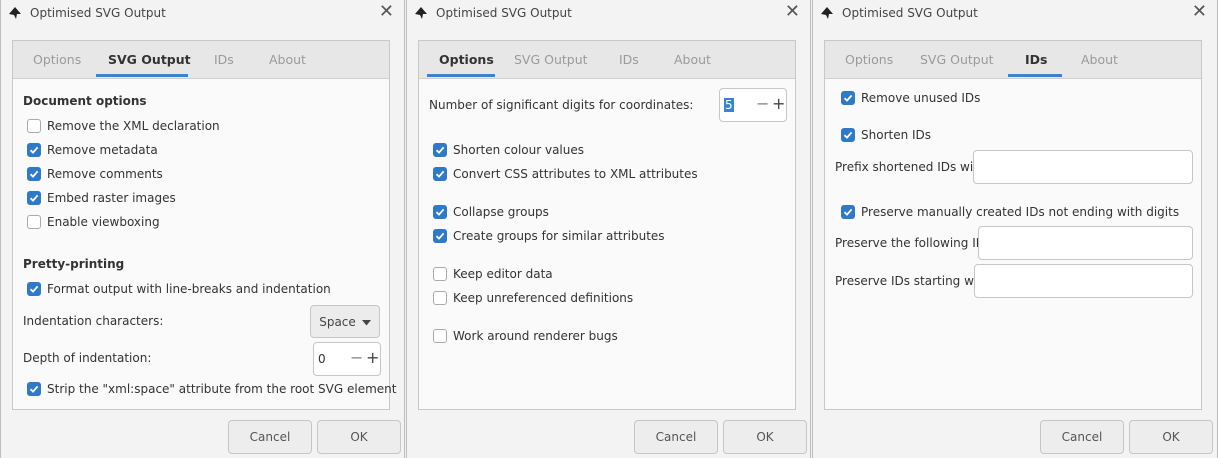 This screenshot has height=458, width=1218. I want to click on preserve-starting-input, so click(1083, 281).